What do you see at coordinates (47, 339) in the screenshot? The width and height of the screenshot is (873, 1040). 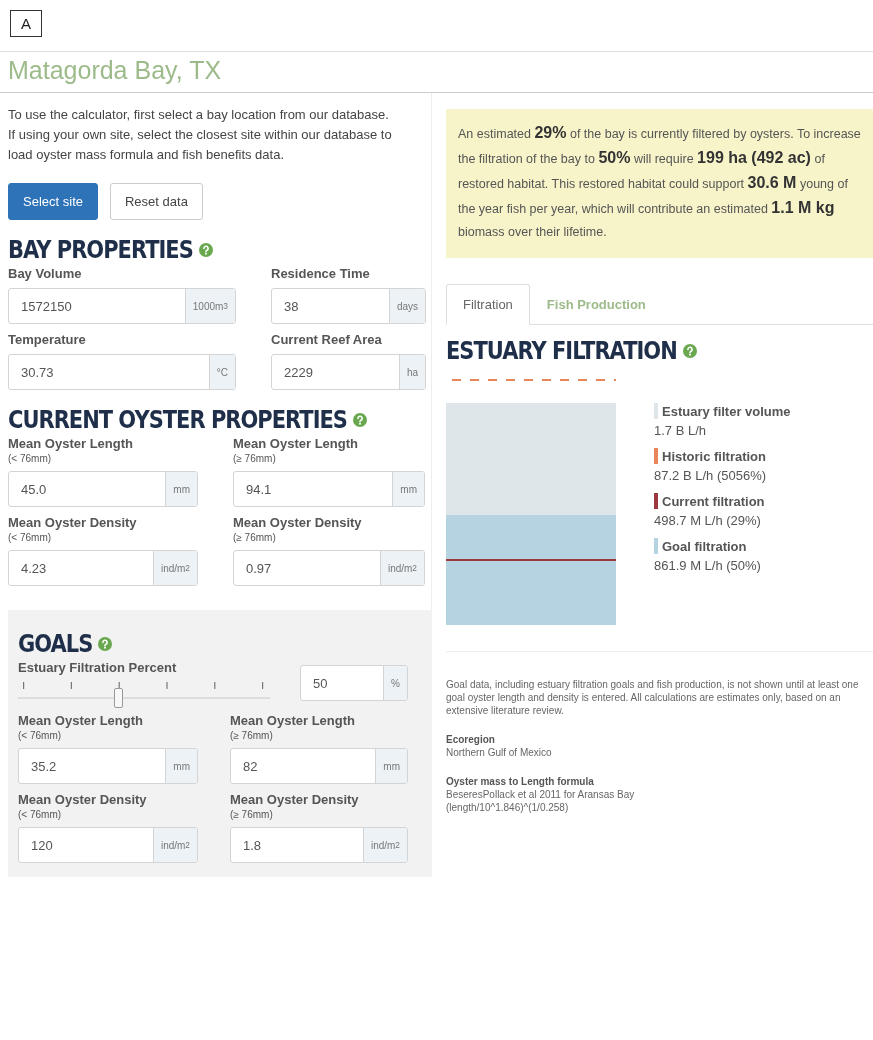 I see `field-label: Temperature` at bounding box center [47, 339].